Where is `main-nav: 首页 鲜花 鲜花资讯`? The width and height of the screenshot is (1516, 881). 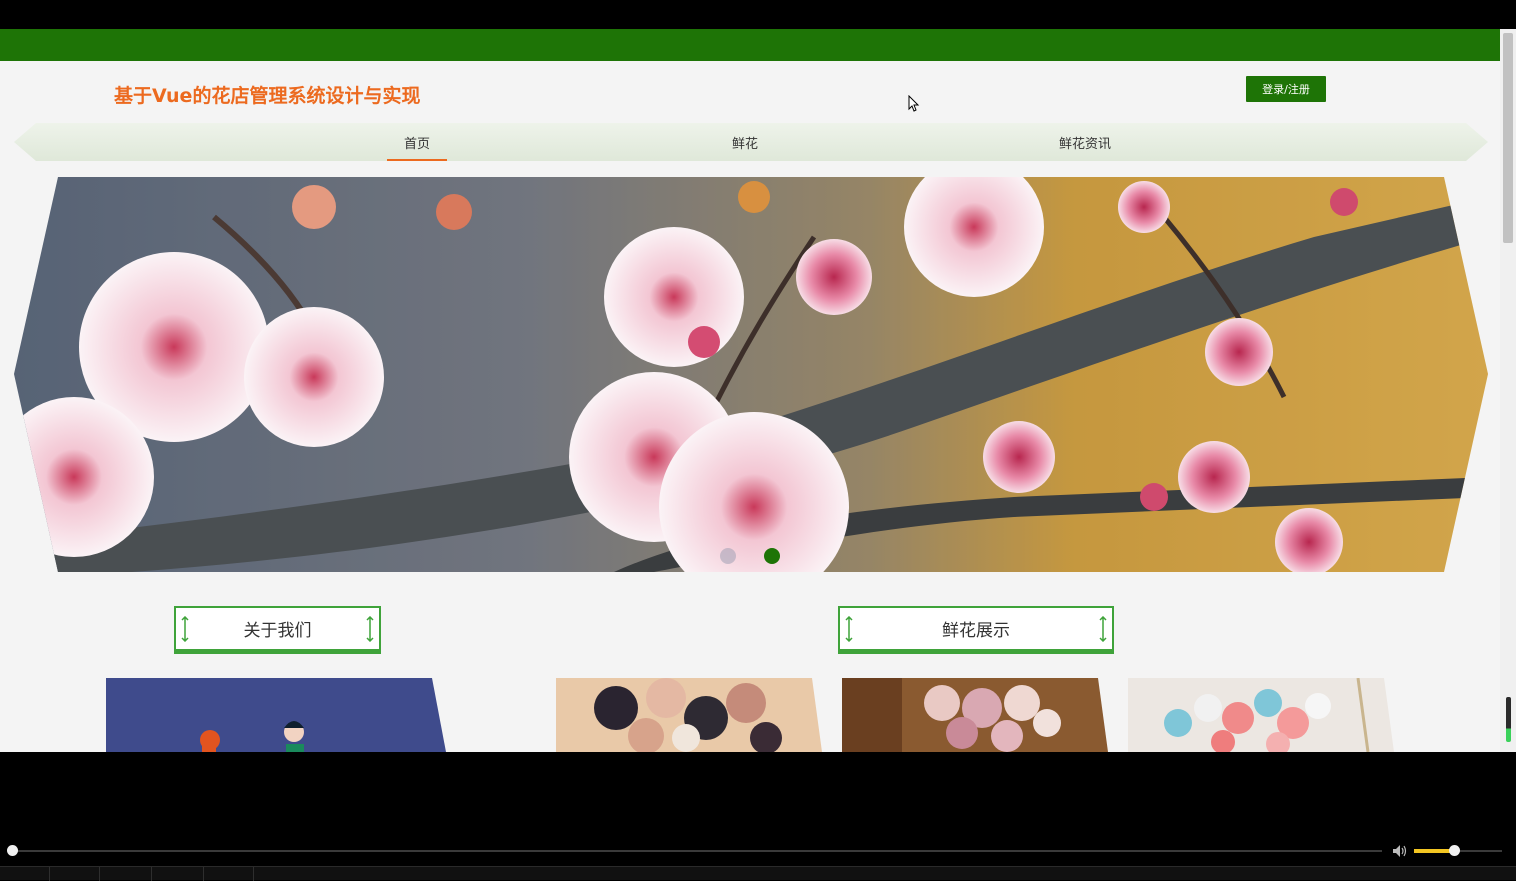
main-nav: 首页 鲜花 鲜花资讯 is located at coordinates (751, 142).